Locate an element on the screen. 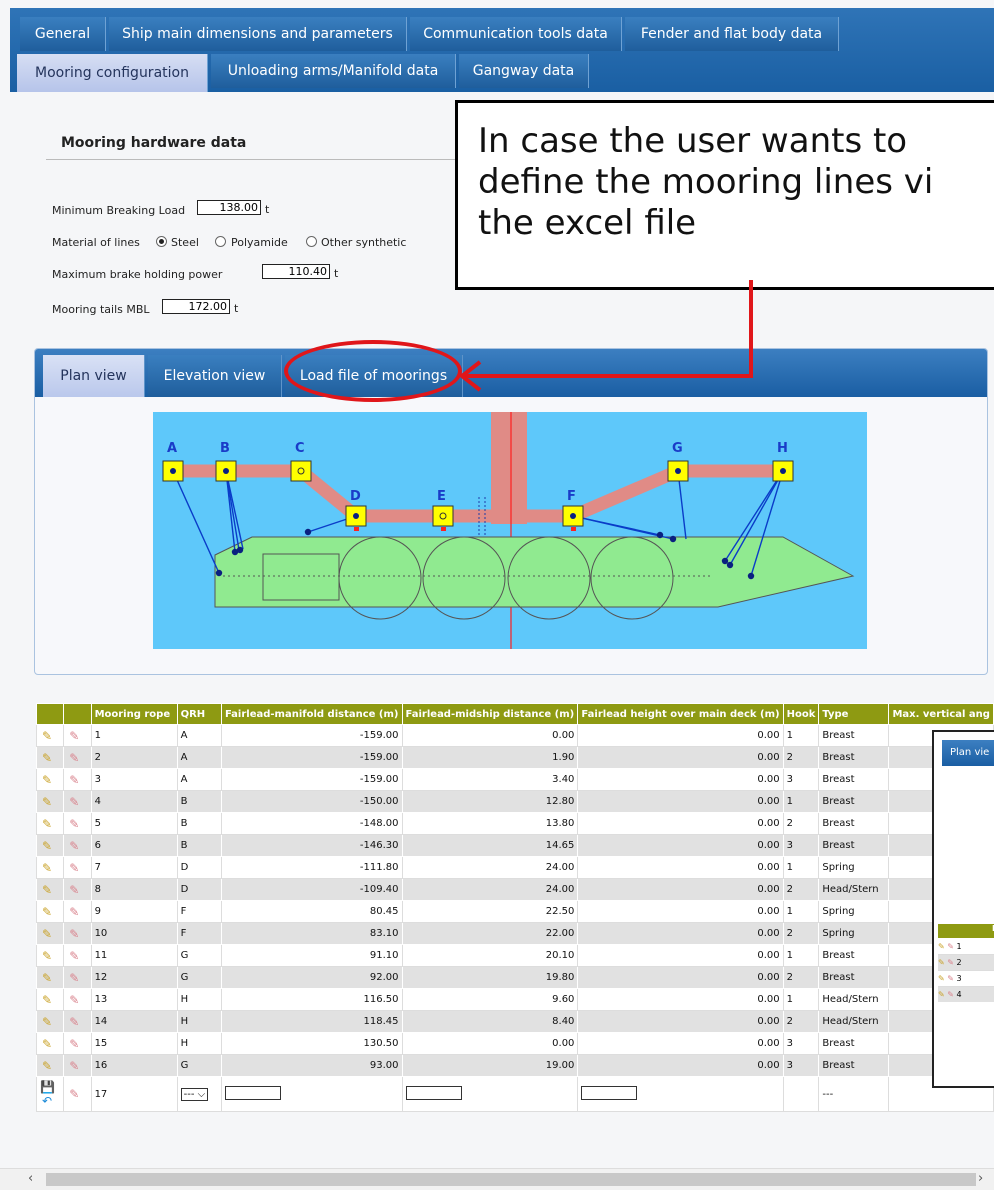  mbl-input: 138.00 is located at coordinates (229, 207).